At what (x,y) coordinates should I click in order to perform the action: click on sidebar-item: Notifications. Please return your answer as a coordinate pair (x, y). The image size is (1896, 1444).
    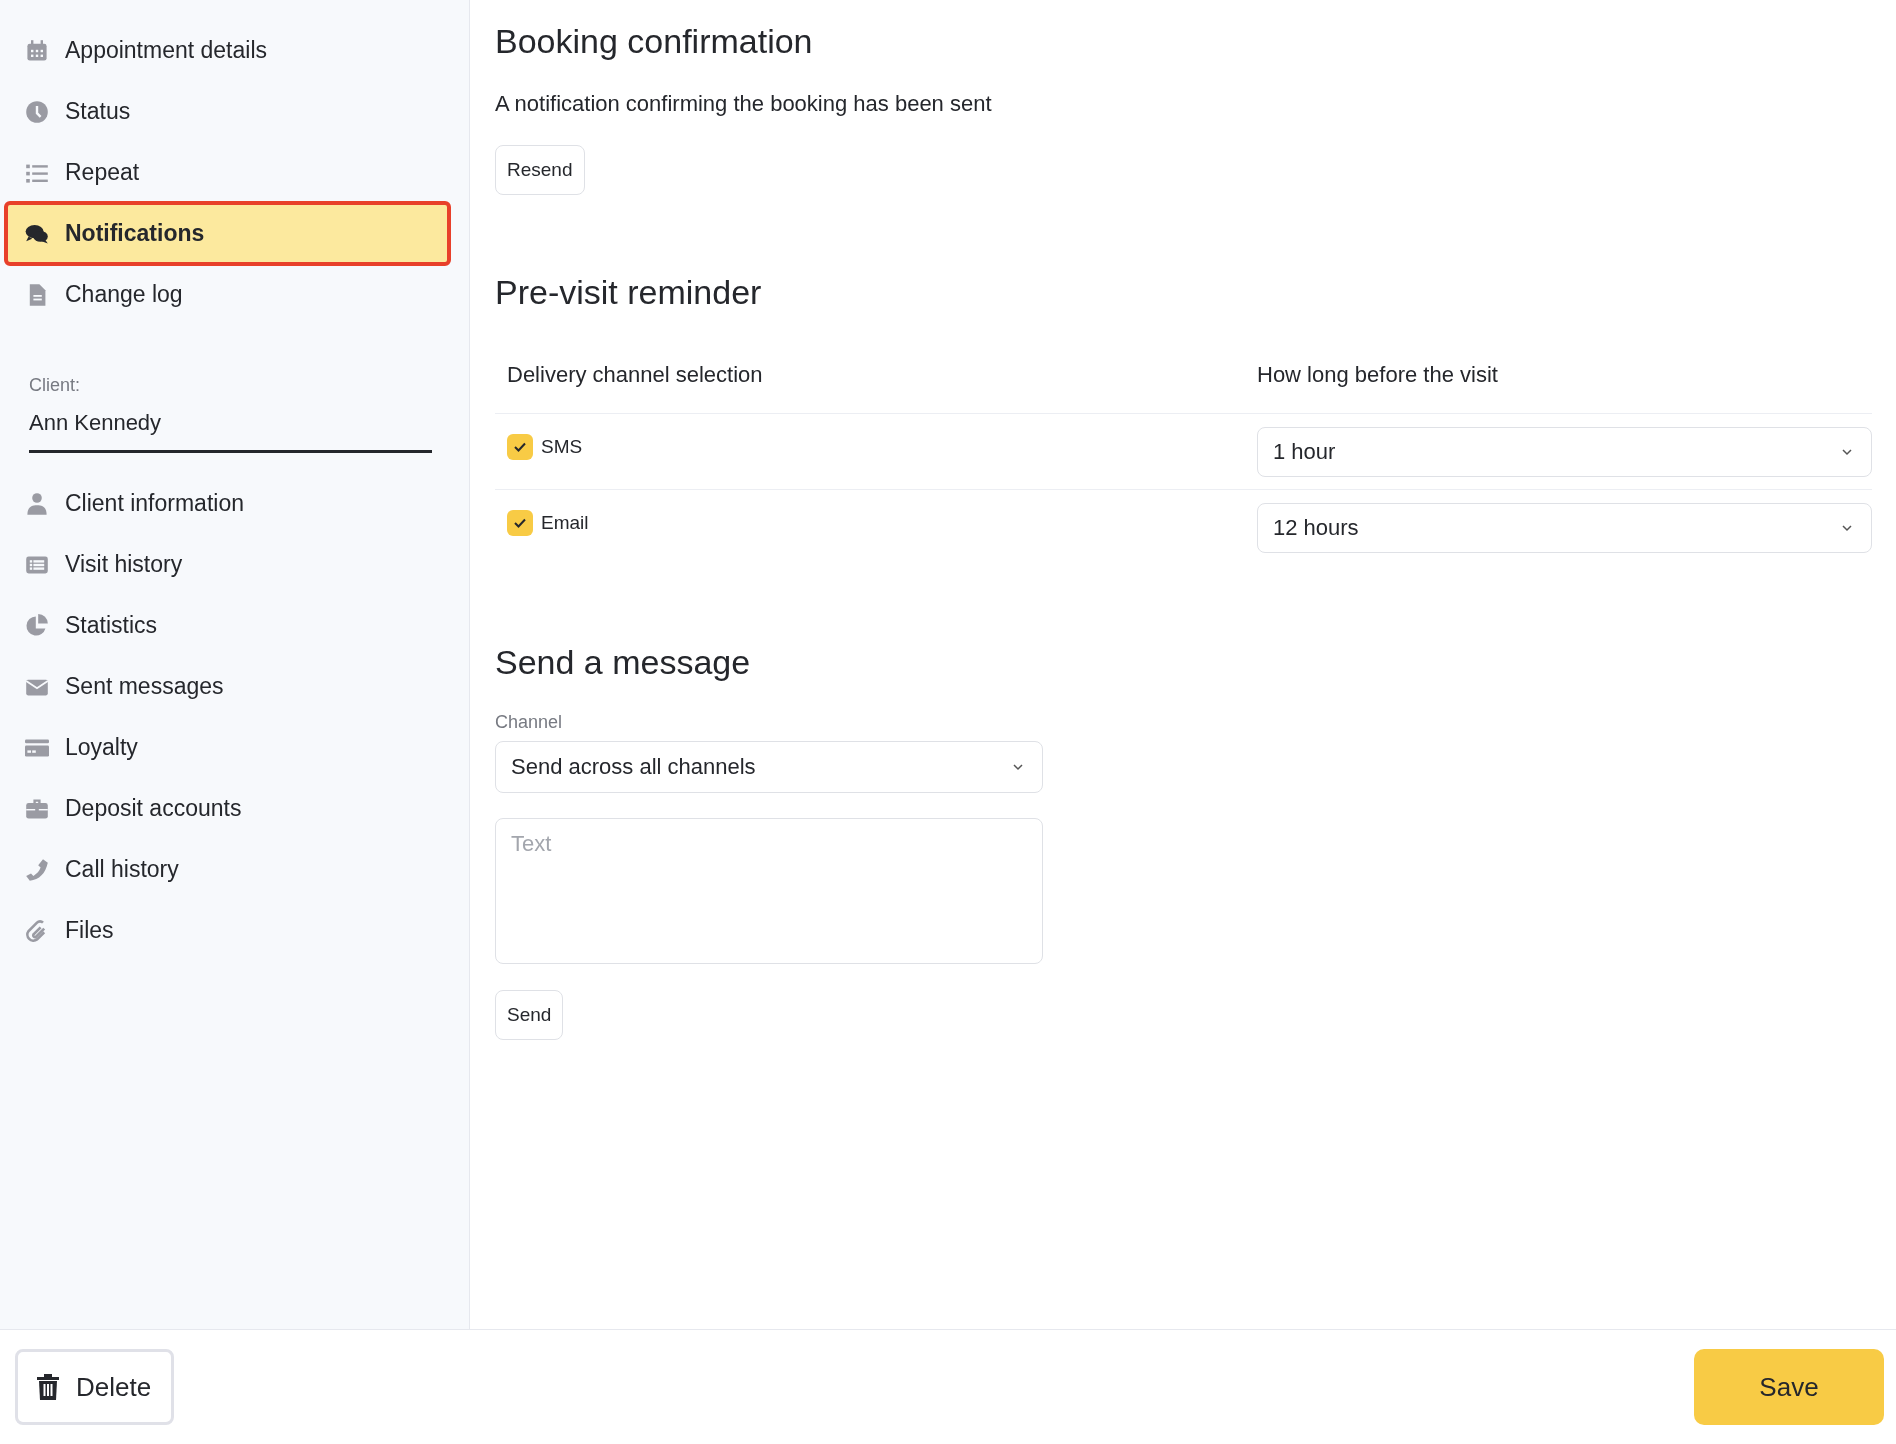
    Looking at the image, I should click on (227, 233).